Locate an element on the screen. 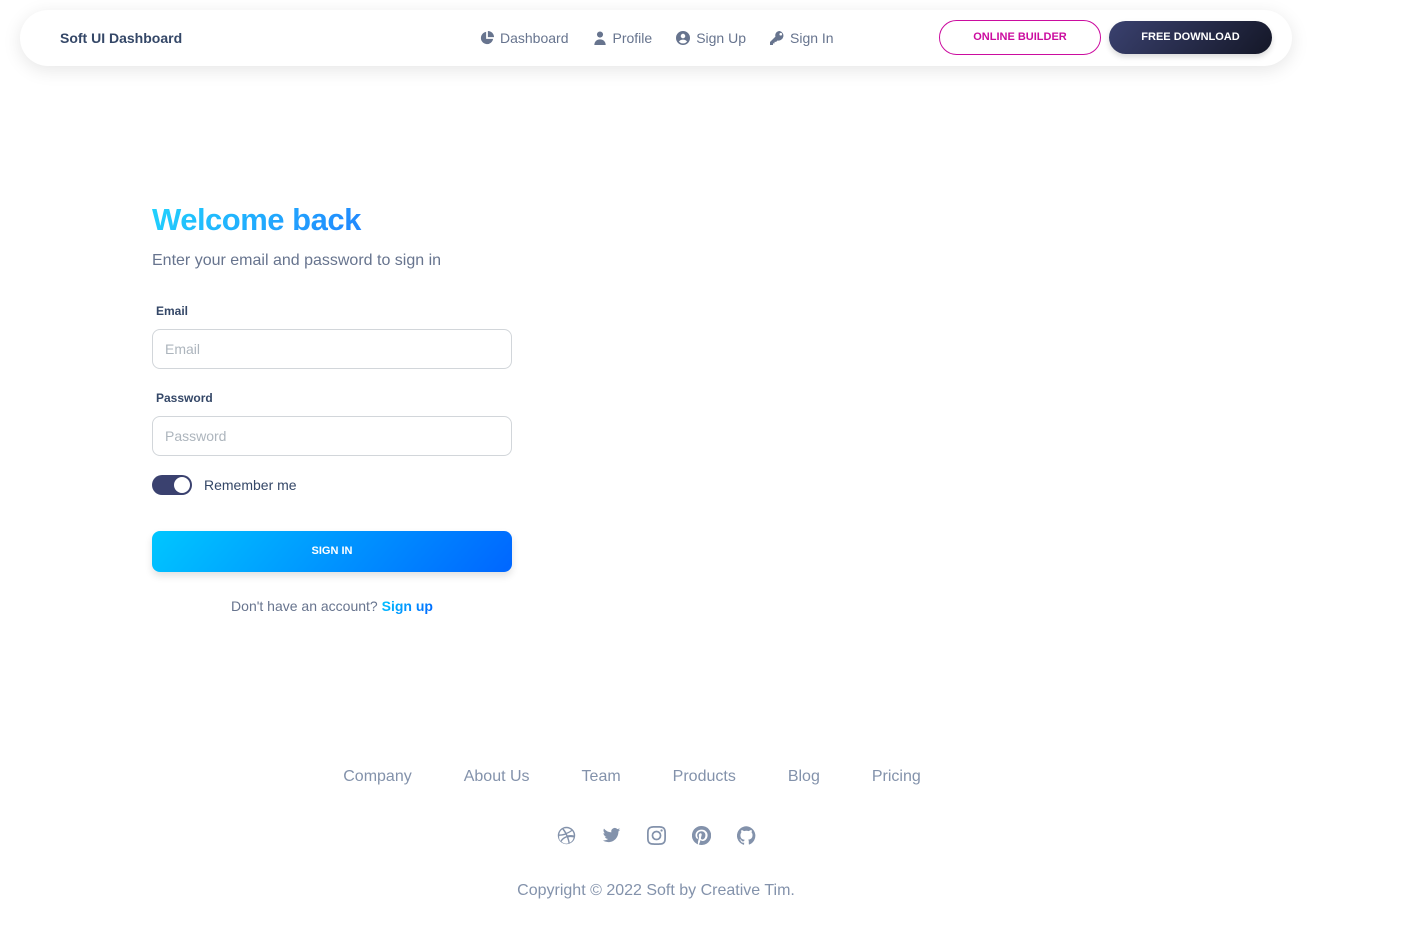 The height and width of the screenshot is (929, 1402). github-icon is located at coordinates (746, 835).